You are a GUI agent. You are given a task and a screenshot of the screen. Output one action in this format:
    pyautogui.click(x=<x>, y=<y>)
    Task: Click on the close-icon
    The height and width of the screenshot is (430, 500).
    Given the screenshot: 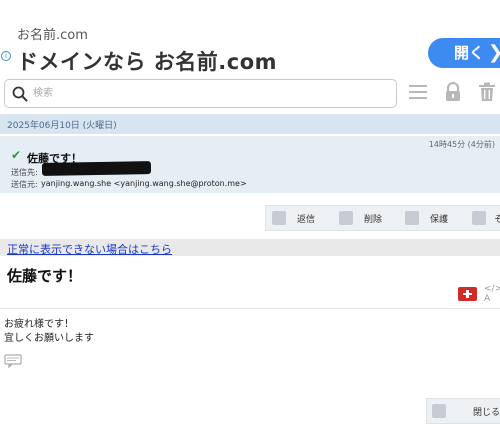 What is the action you would take?
    pyautogui.click(x=439, y=411)
    